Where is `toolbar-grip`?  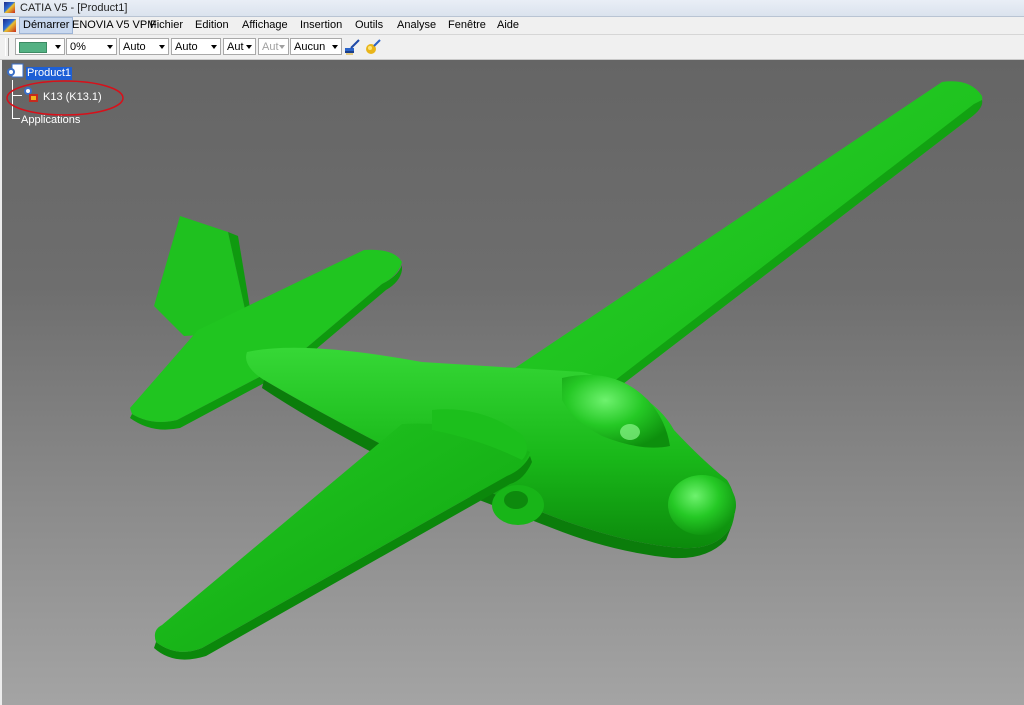
toolbar-grip is located at coordinates (7, 47).